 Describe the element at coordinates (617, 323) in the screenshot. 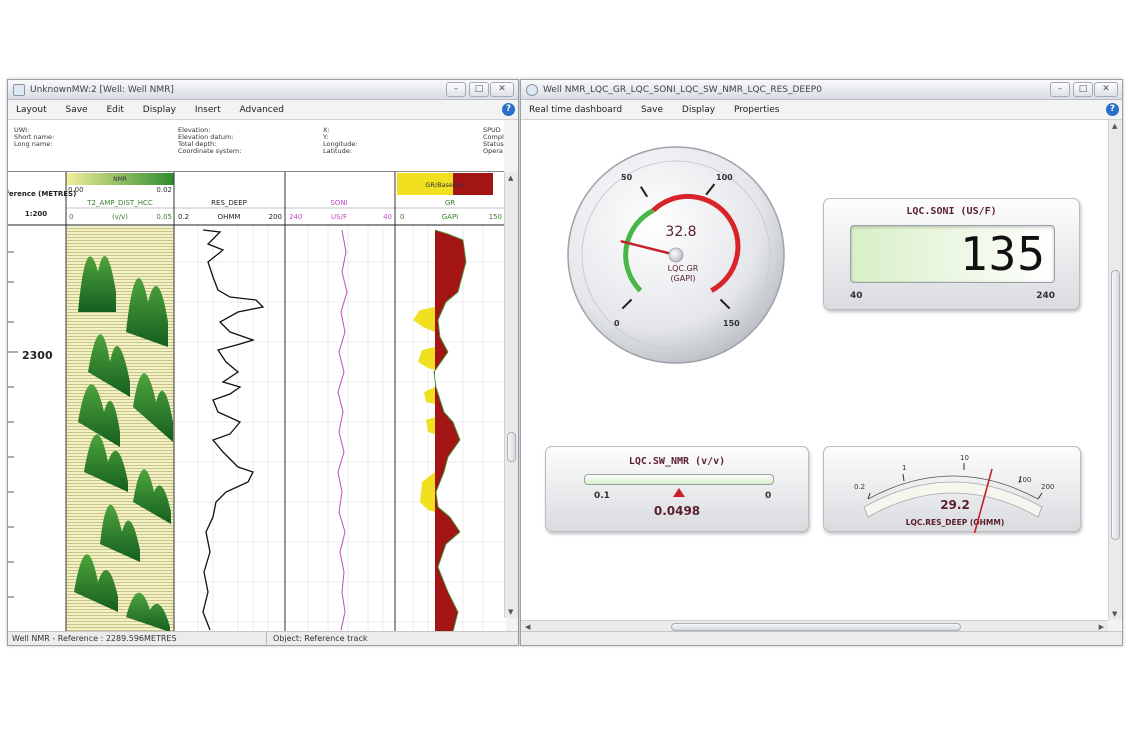

I see `gr-tick-0: 0` at that location.